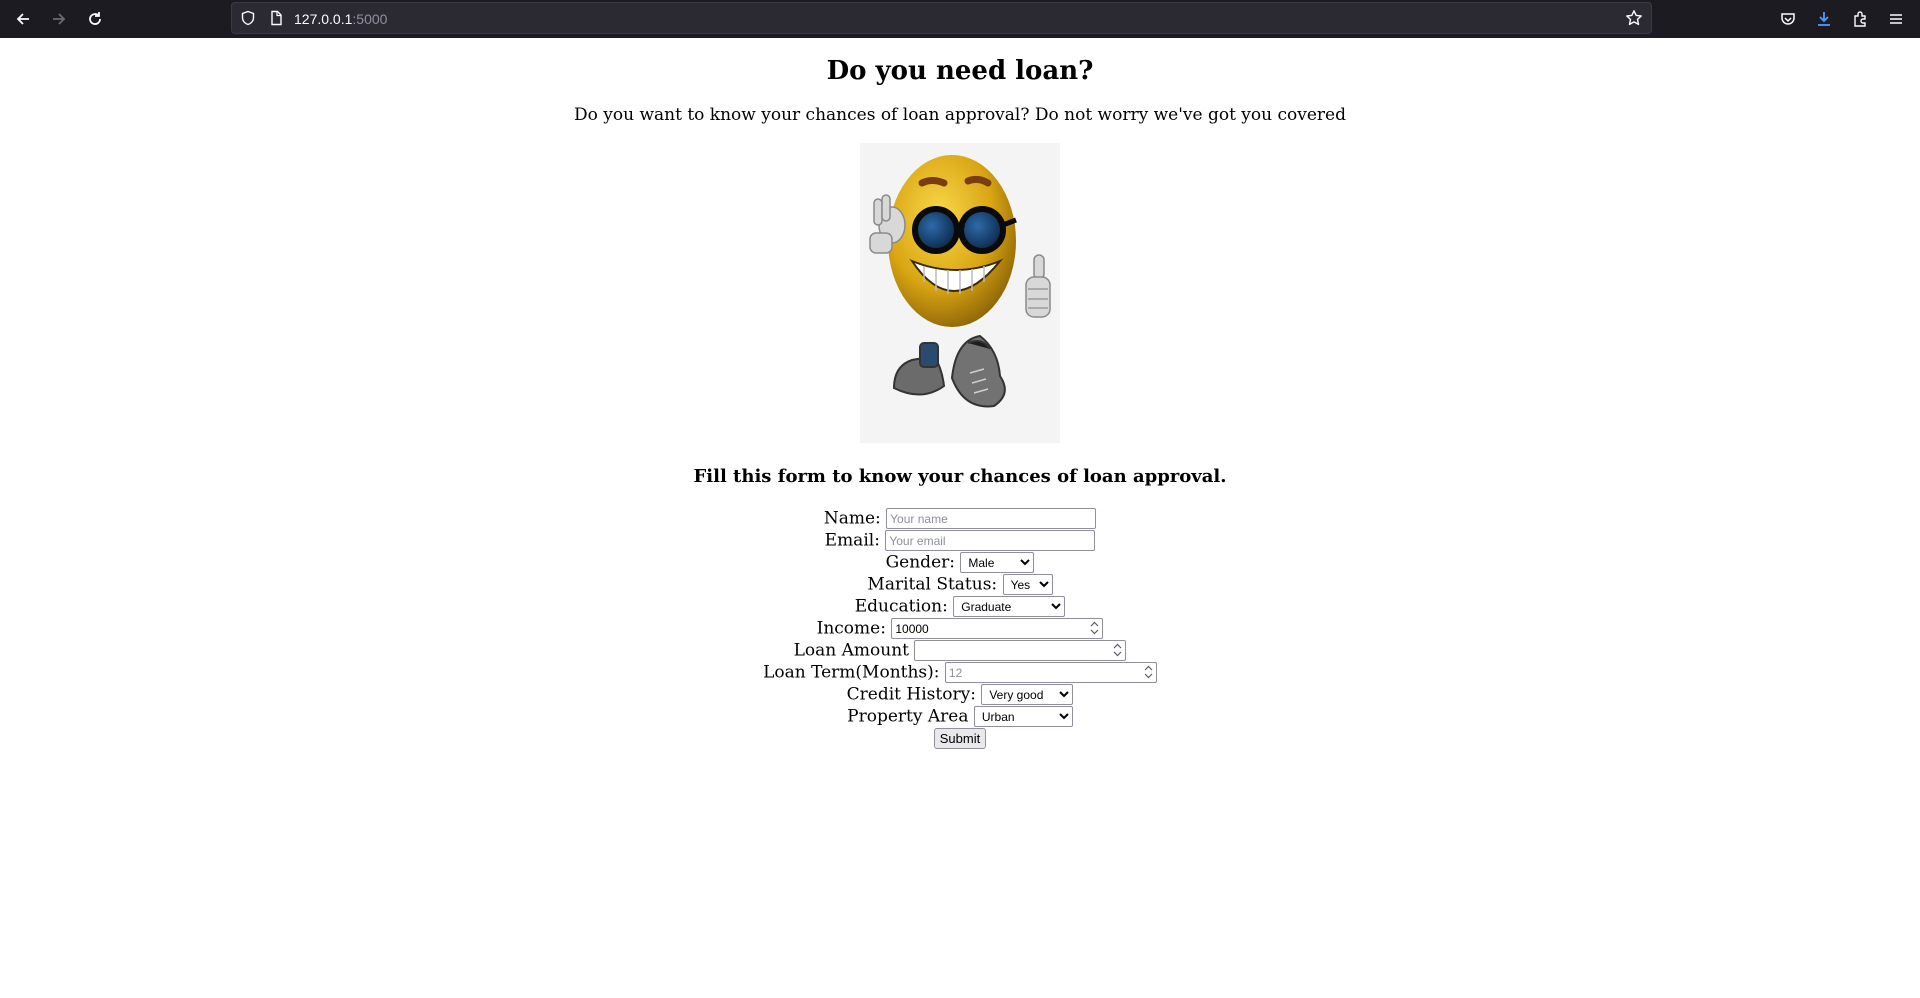 The image size is (1920, 998). Describe the element at coordinates (960, 71) in the screenshot. I see `page-title: Do you need loan?` at that location.